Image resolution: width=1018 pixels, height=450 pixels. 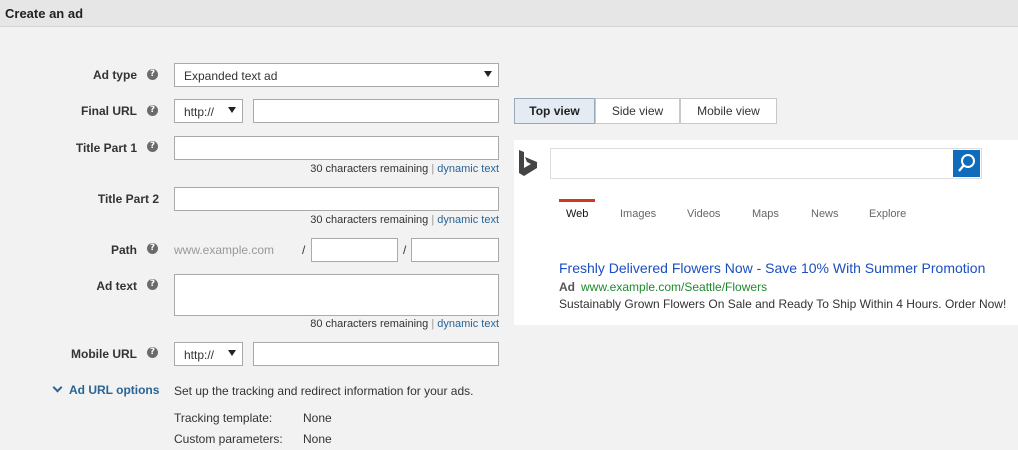 What do you see at coordinates (224, 250) in the screenshot?
I see `path-domain: www.example.com` at bounding box center [224, 250].